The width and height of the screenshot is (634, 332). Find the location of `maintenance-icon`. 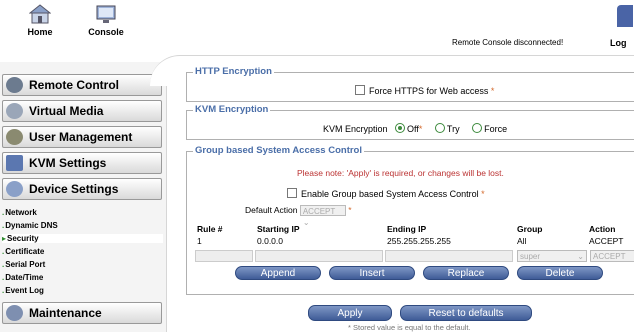

maintenance-icon is located at coordinates (14, 313).